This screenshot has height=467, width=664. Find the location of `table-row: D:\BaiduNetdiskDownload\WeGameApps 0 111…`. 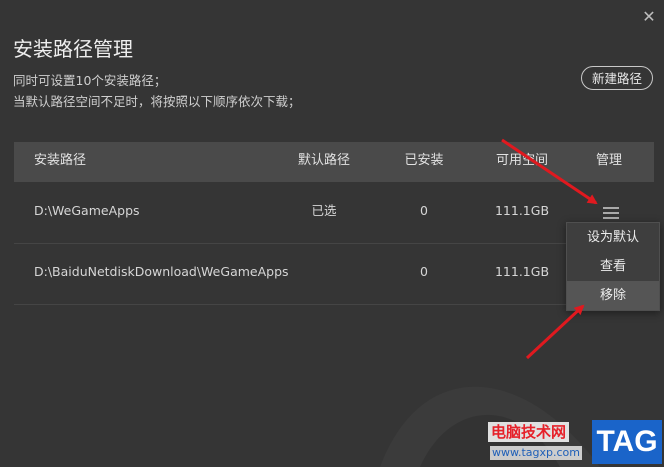

table-row: D:\BaiduNetdiskDownload\WeGameApps 0 111… is located at coordinates (334, 274).